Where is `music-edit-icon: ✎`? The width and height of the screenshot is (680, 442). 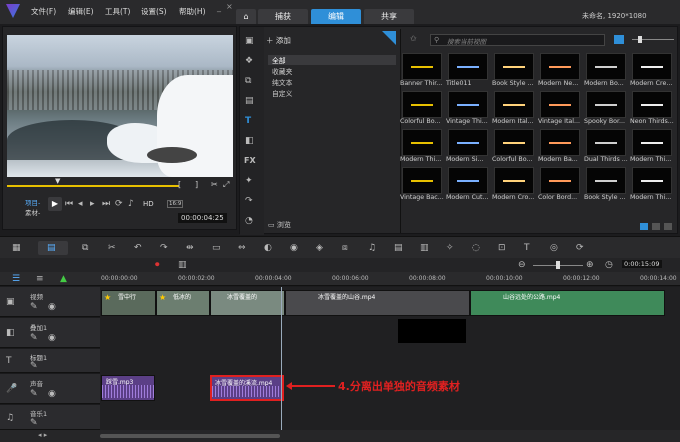
music-edit-icon: ✎ is located at coordinates (34, 423).